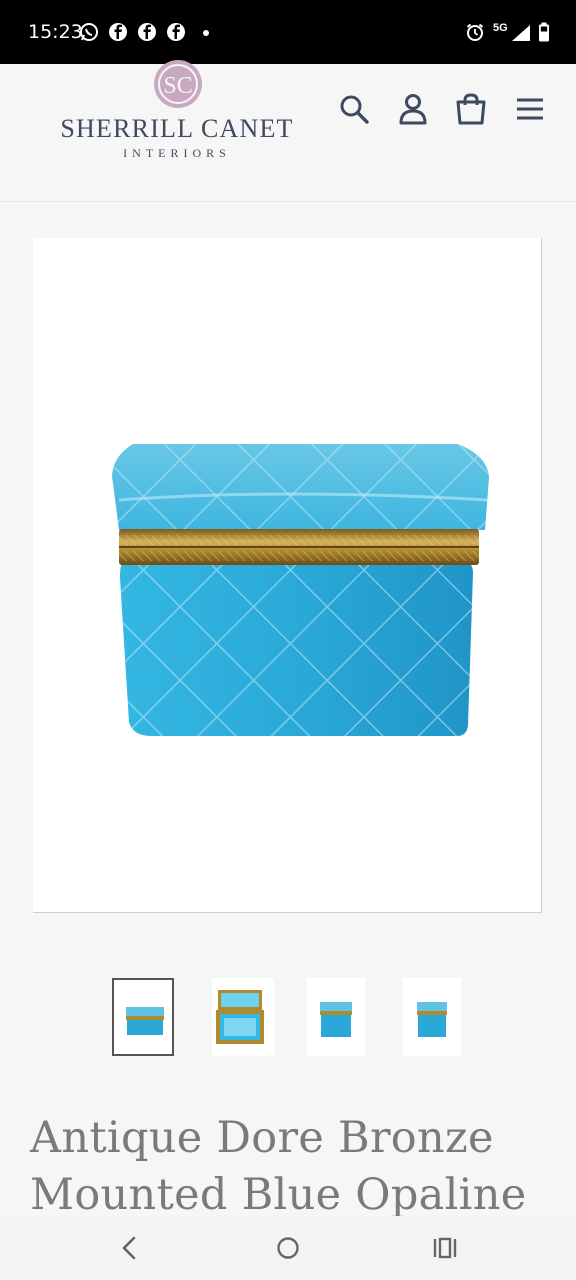 The width and height of the screenshot is (576, 1280). Describe the element at coordinates (206, 33) in the screenshot. I see `notification-dot` at that location.